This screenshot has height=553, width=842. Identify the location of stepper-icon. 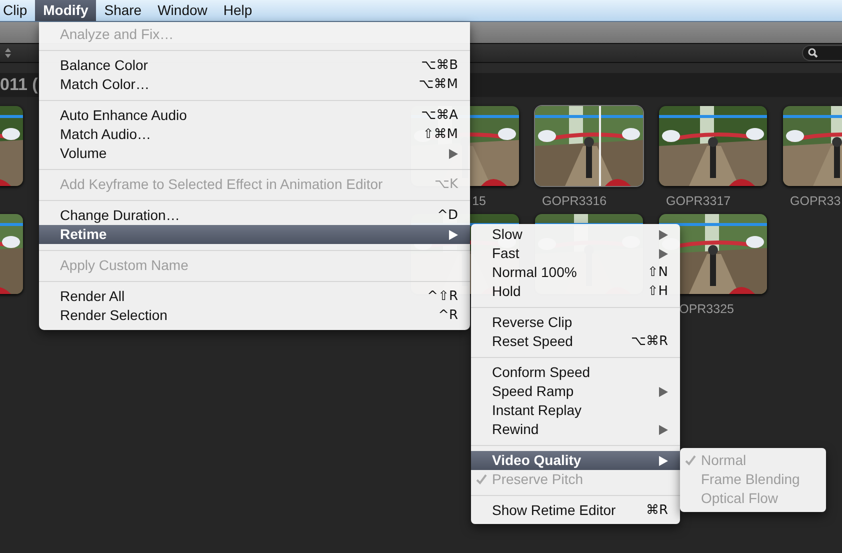
(8, 53).